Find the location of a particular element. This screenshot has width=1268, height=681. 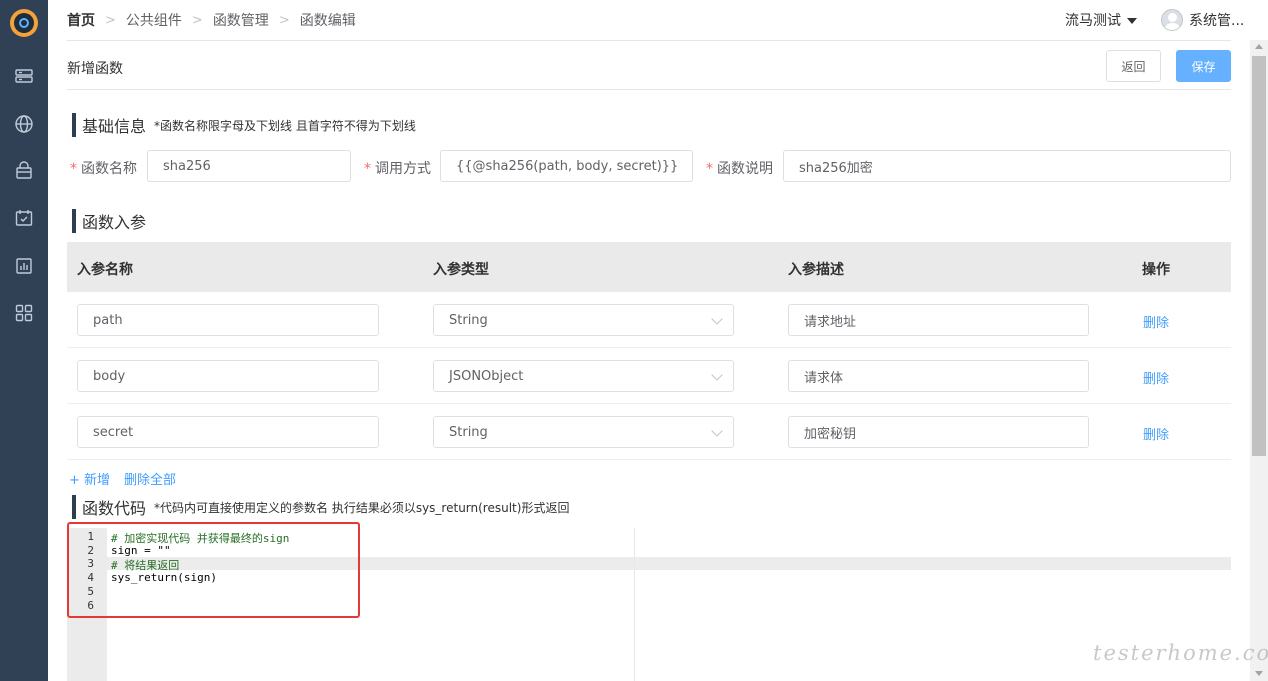

table-row: path String 请求地址 删除 is located at coordinates (649, 320).